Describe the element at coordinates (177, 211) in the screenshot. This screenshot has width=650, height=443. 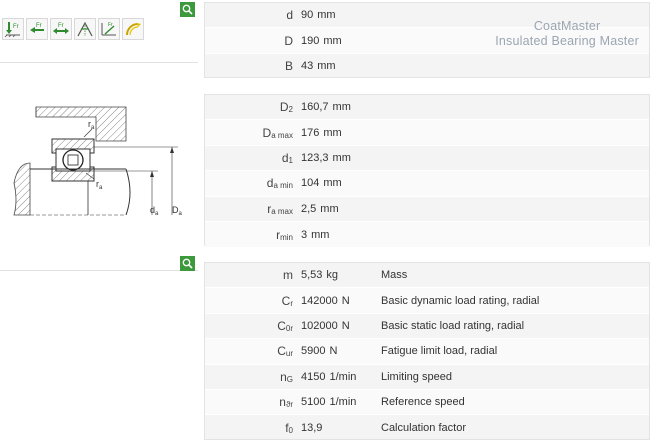
I see `svg-text: Da` at that location.